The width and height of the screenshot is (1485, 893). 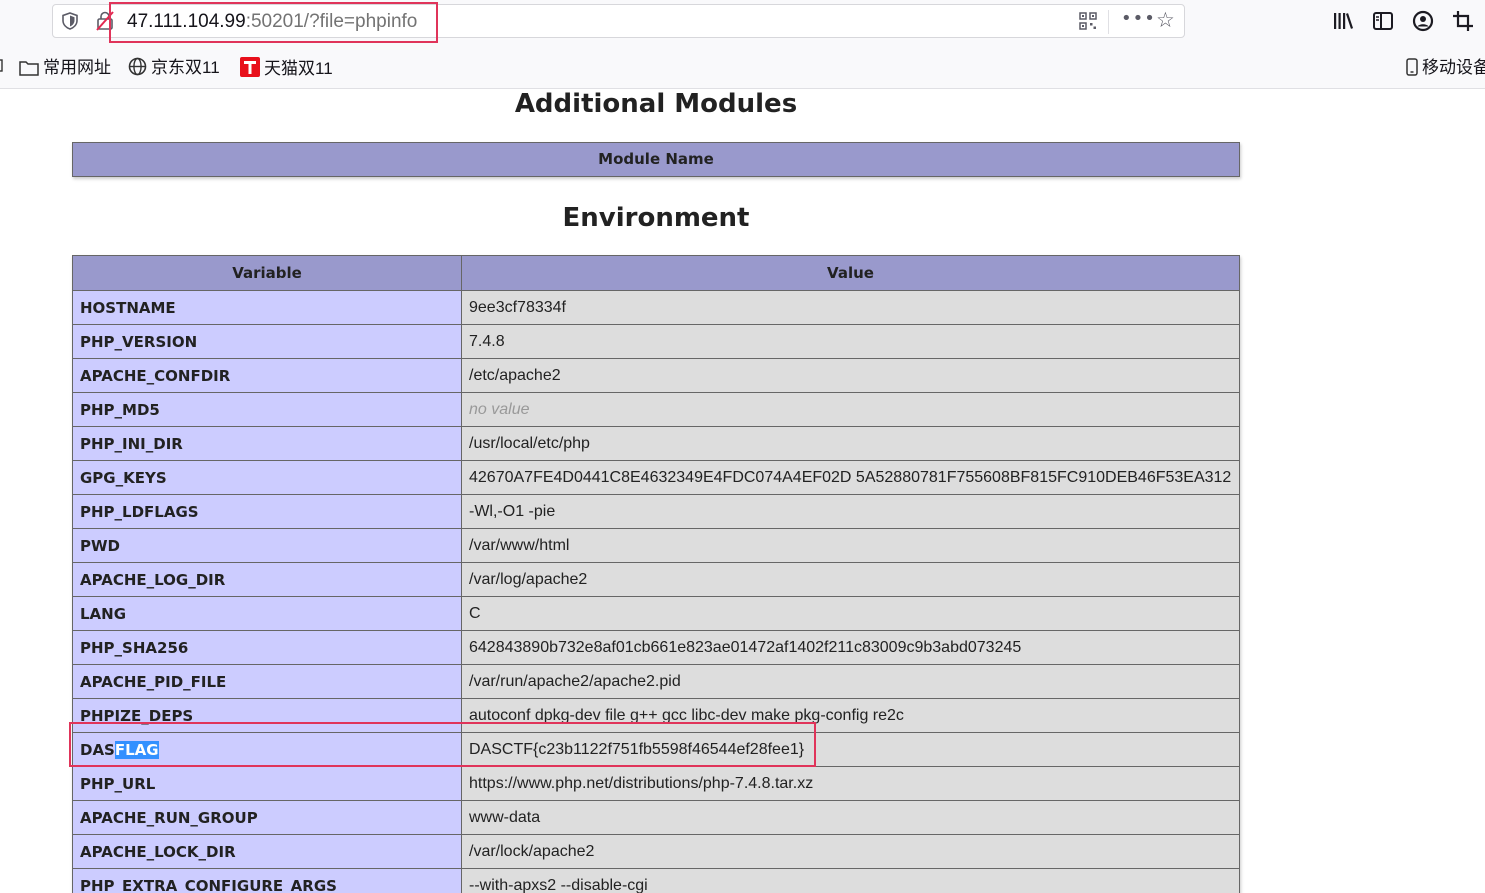 I want to click on table-row: PHP_MD5 no value, so click(x=656, y=409).